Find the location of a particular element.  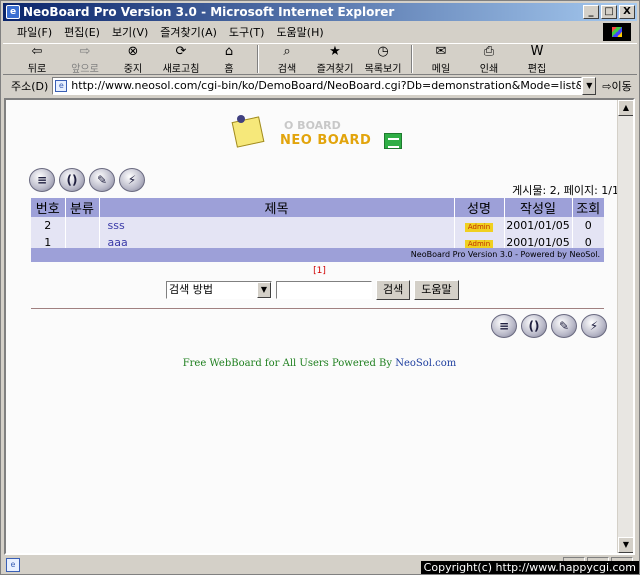

admin-badge: Admin is located at coordinates (479, 227).